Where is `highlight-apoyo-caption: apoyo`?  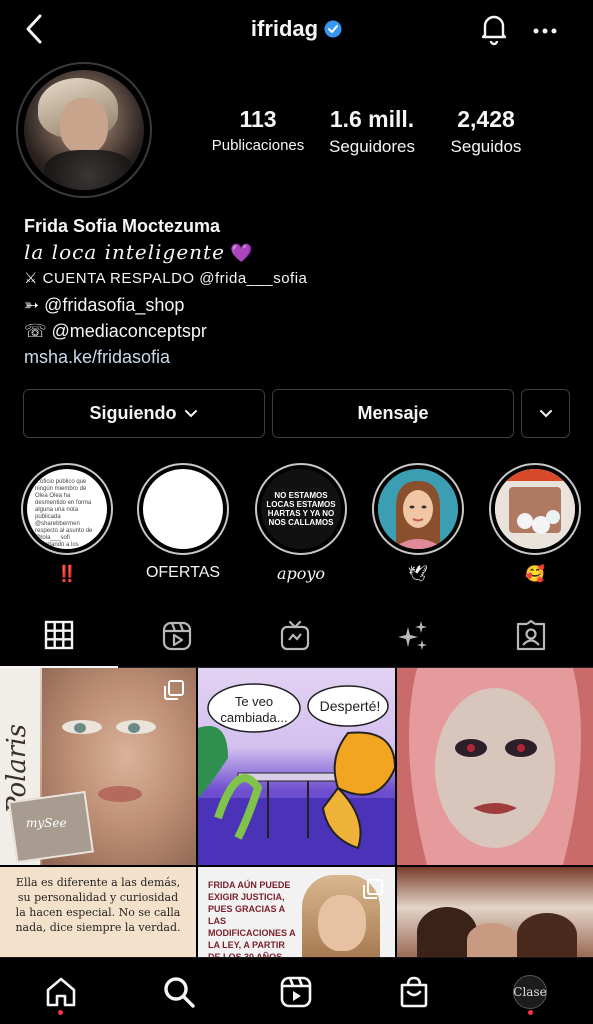
highlight-apoyo-caption: apoyo is located at coordinates (301, 573).